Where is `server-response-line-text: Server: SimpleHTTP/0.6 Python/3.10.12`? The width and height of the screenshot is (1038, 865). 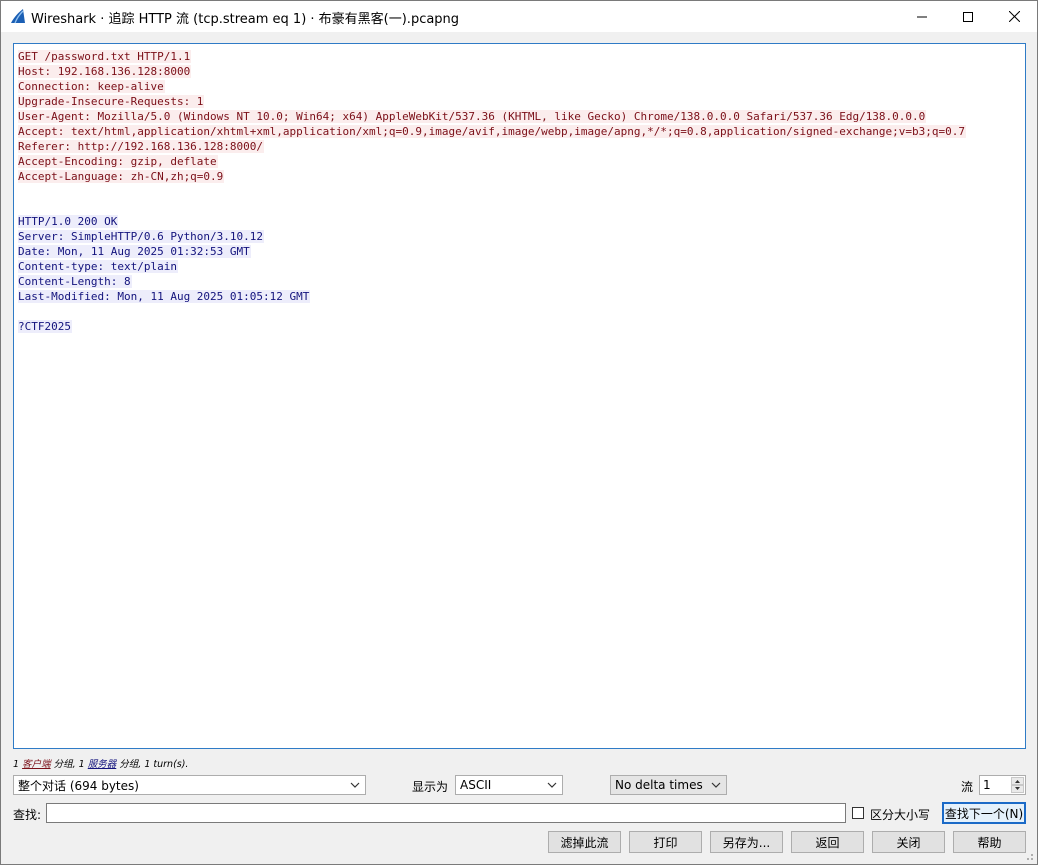
server-response-line-text: Server: SimpleHTTP/0.6 Python/3.10.12 is located at coordinates (141, 236).